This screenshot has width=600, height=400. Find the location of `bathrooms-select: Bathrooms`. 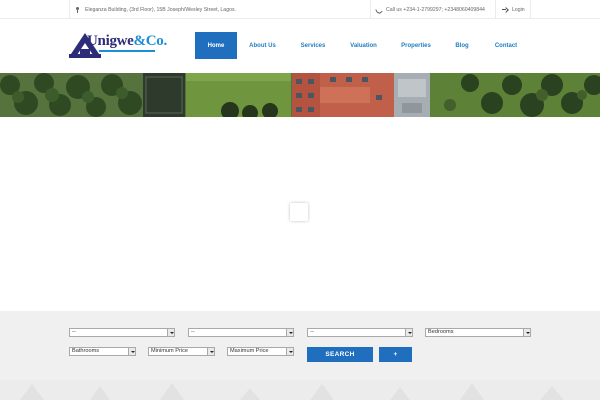

bathrooms-select: Bathrooms is located at coordinates (102, 351).